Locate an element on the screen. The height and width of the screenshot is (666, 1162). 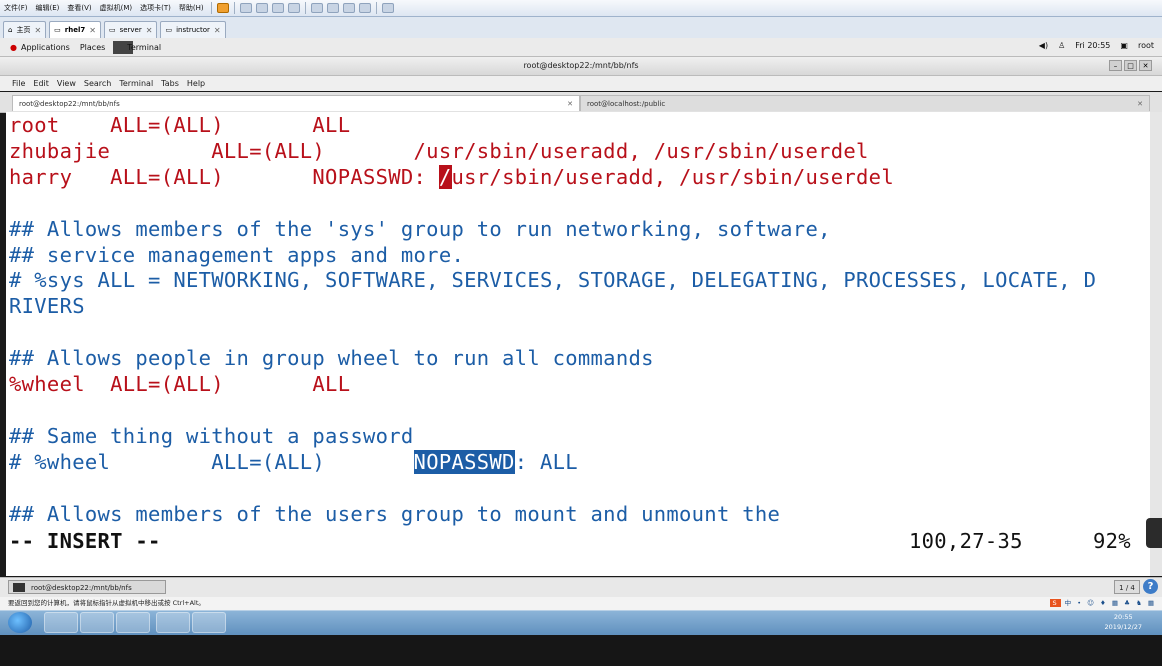
vm-menubar: 文件(F) 编辑(E) 查看(V) 虚拟机(M) 选项卡(T) 帮助(H) is located at coordinates (581, 8).